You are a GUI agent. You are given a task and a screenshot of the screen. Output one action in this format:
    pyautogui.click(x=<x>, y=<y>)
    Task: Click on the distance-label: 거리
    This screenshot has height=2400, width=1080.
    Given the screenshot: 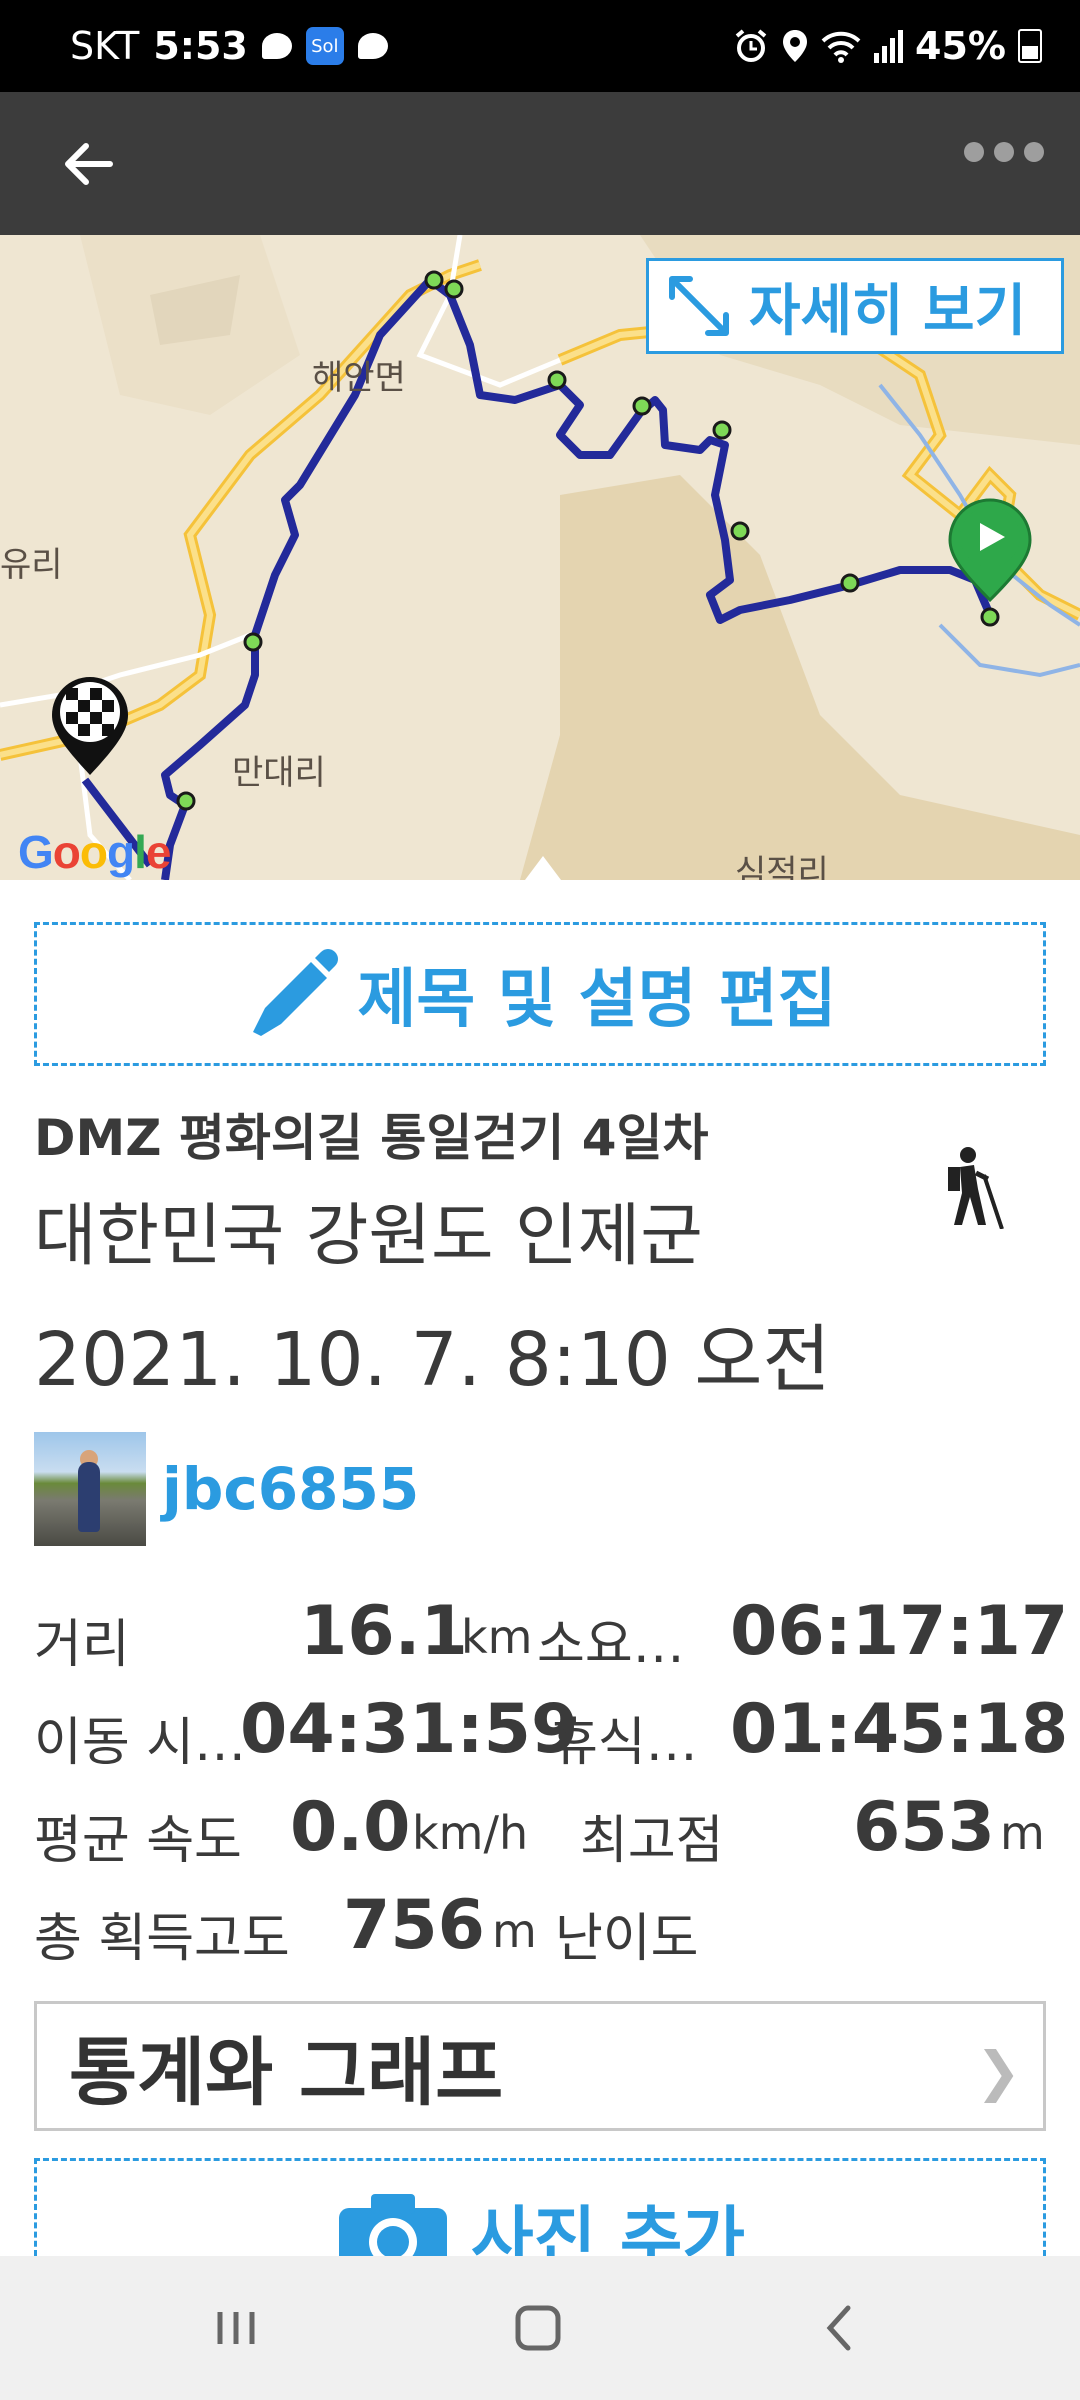 What is the action you would take?
    pyautogui.click(x=82, y=1645)
    